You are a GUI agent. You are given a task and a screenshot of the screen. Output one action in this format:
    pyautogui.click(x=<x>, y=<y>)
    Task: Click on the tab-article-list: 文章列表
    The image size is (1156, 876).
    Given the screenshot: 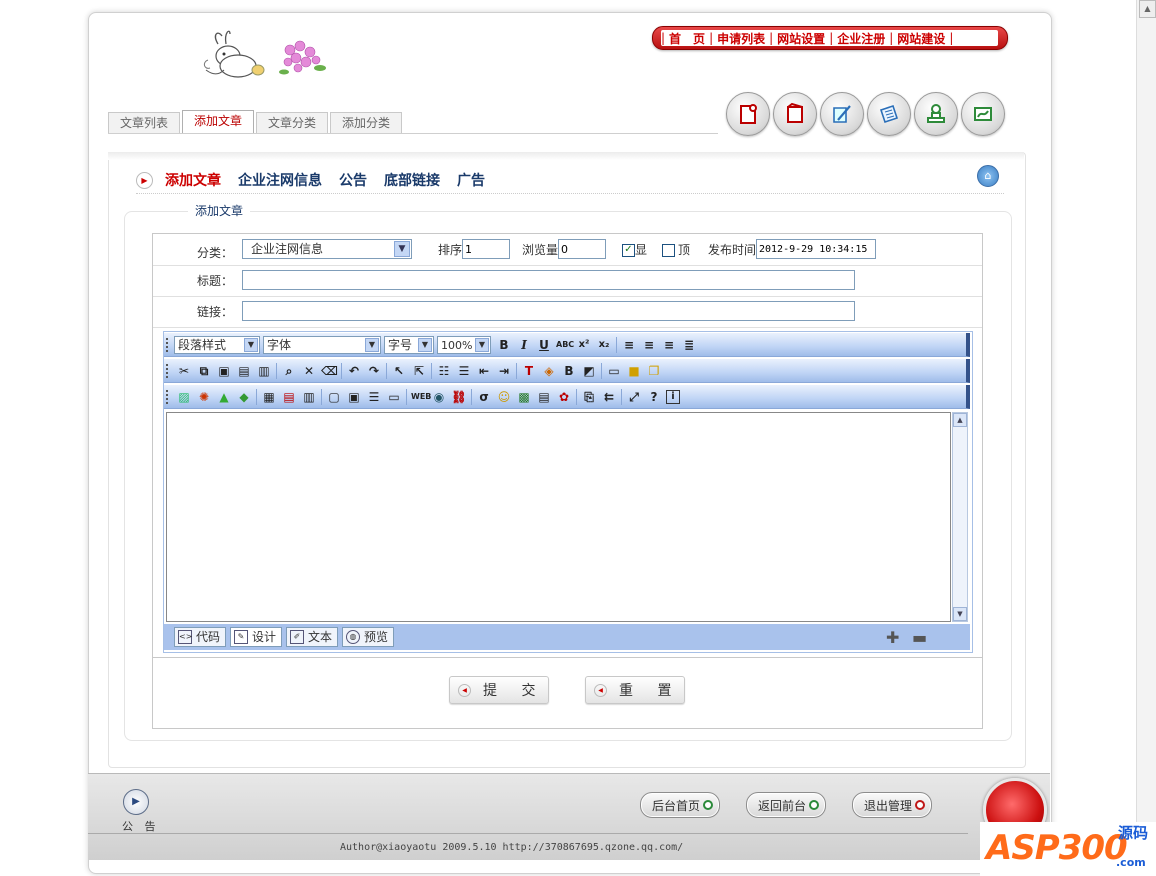 What is the action you would take?
    pyautogui.click(x=144, y=122)
    